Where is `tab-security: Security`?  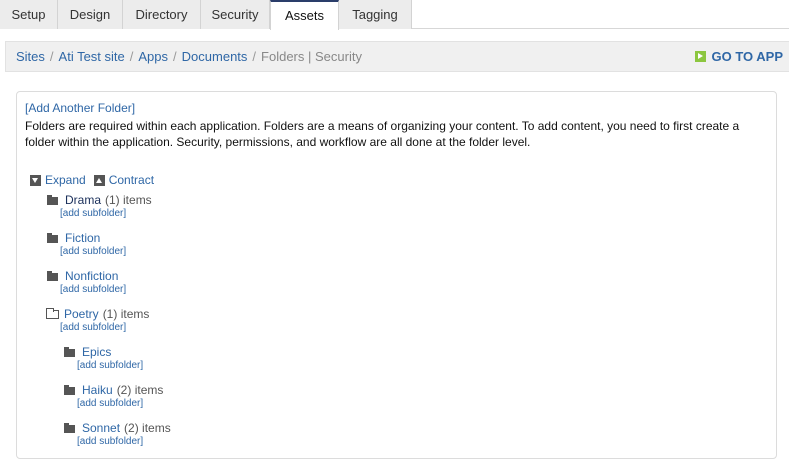
tab-security: Security is located at coordinates (235, 14).